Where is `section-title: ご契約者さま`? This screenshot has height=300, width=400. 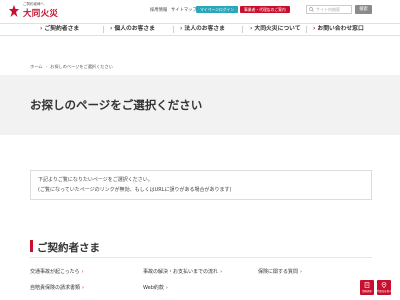 section-title: ご契約者さま is located at coordinates (68, 248).